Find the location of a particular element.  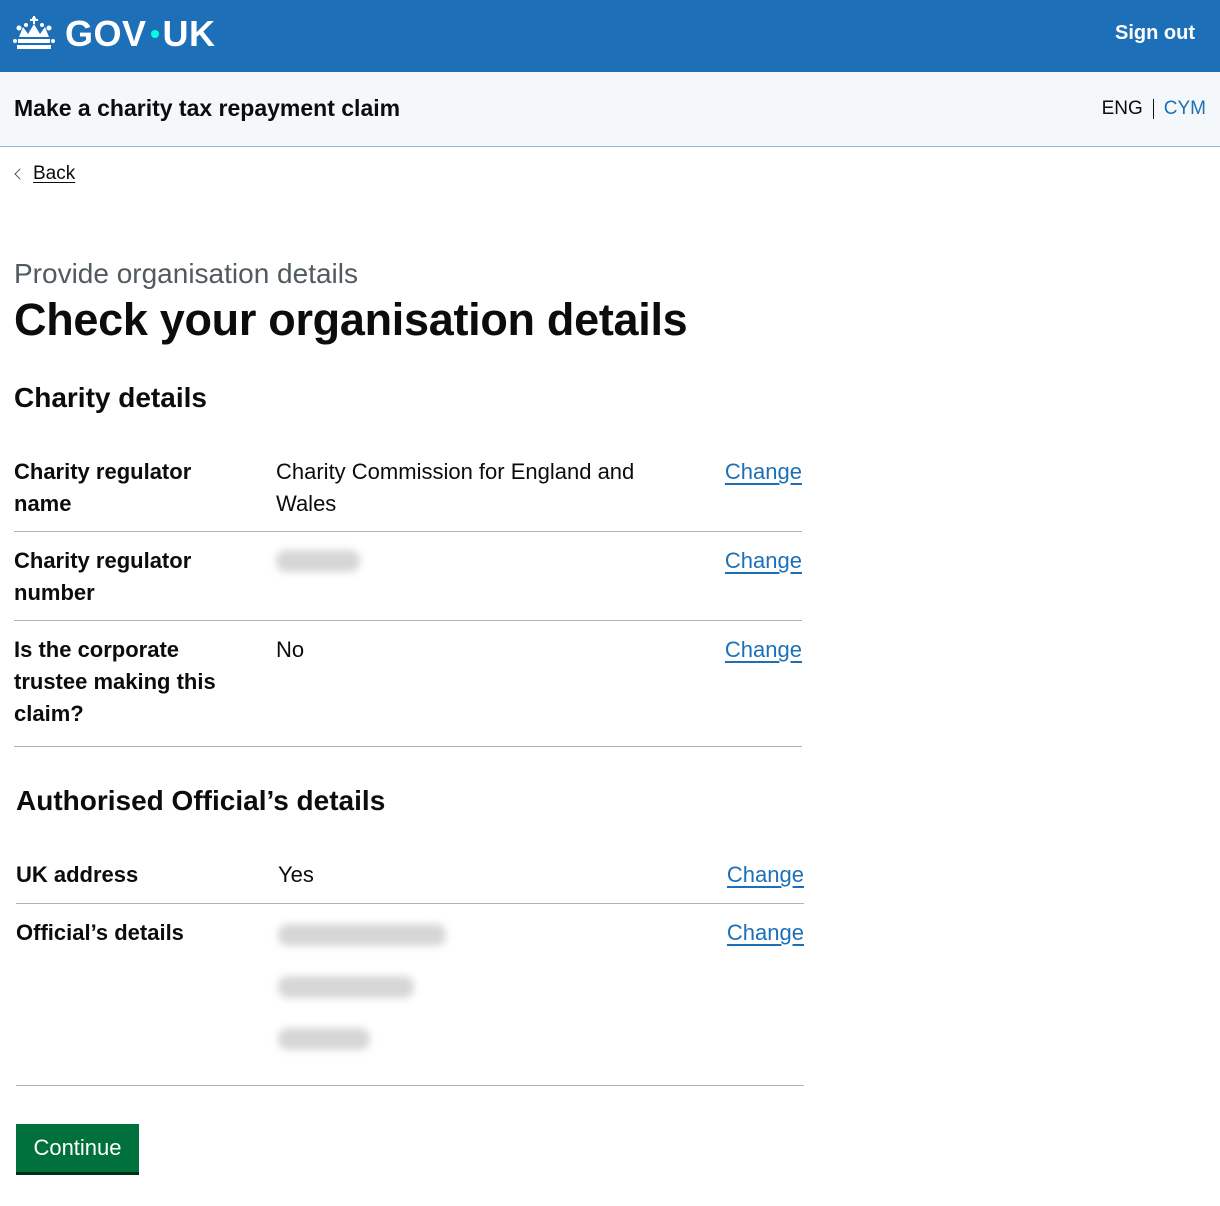

summary-value: No is located at coordinates (290, 649).